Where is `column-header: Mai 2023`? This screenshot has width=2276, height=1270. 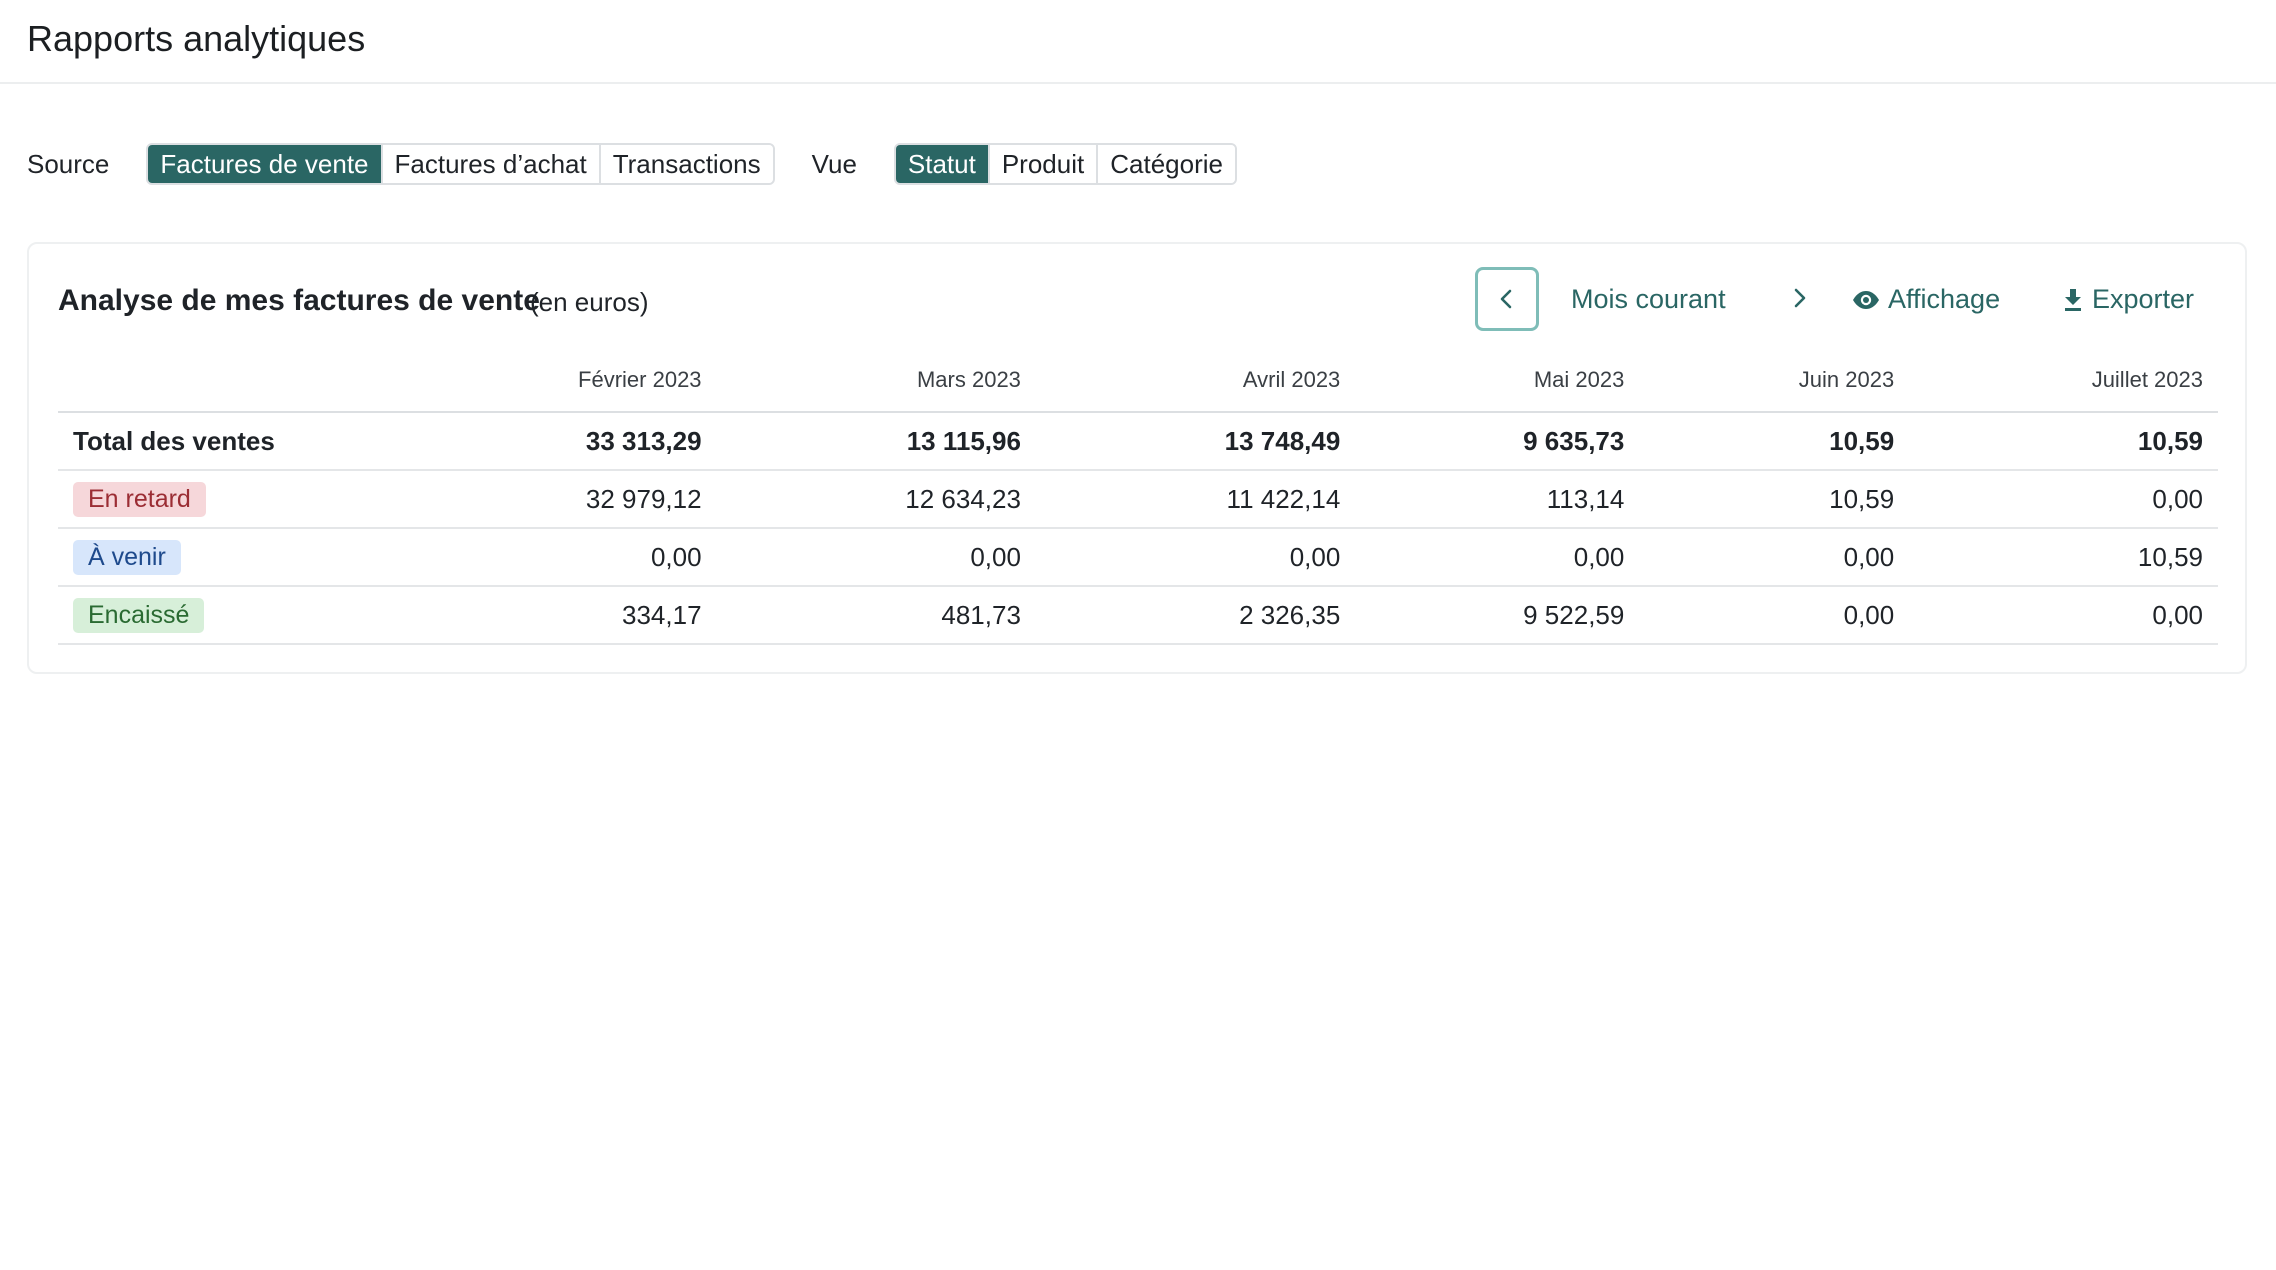 column-header: Mai 2023 is located at coordinates (1497, 381).